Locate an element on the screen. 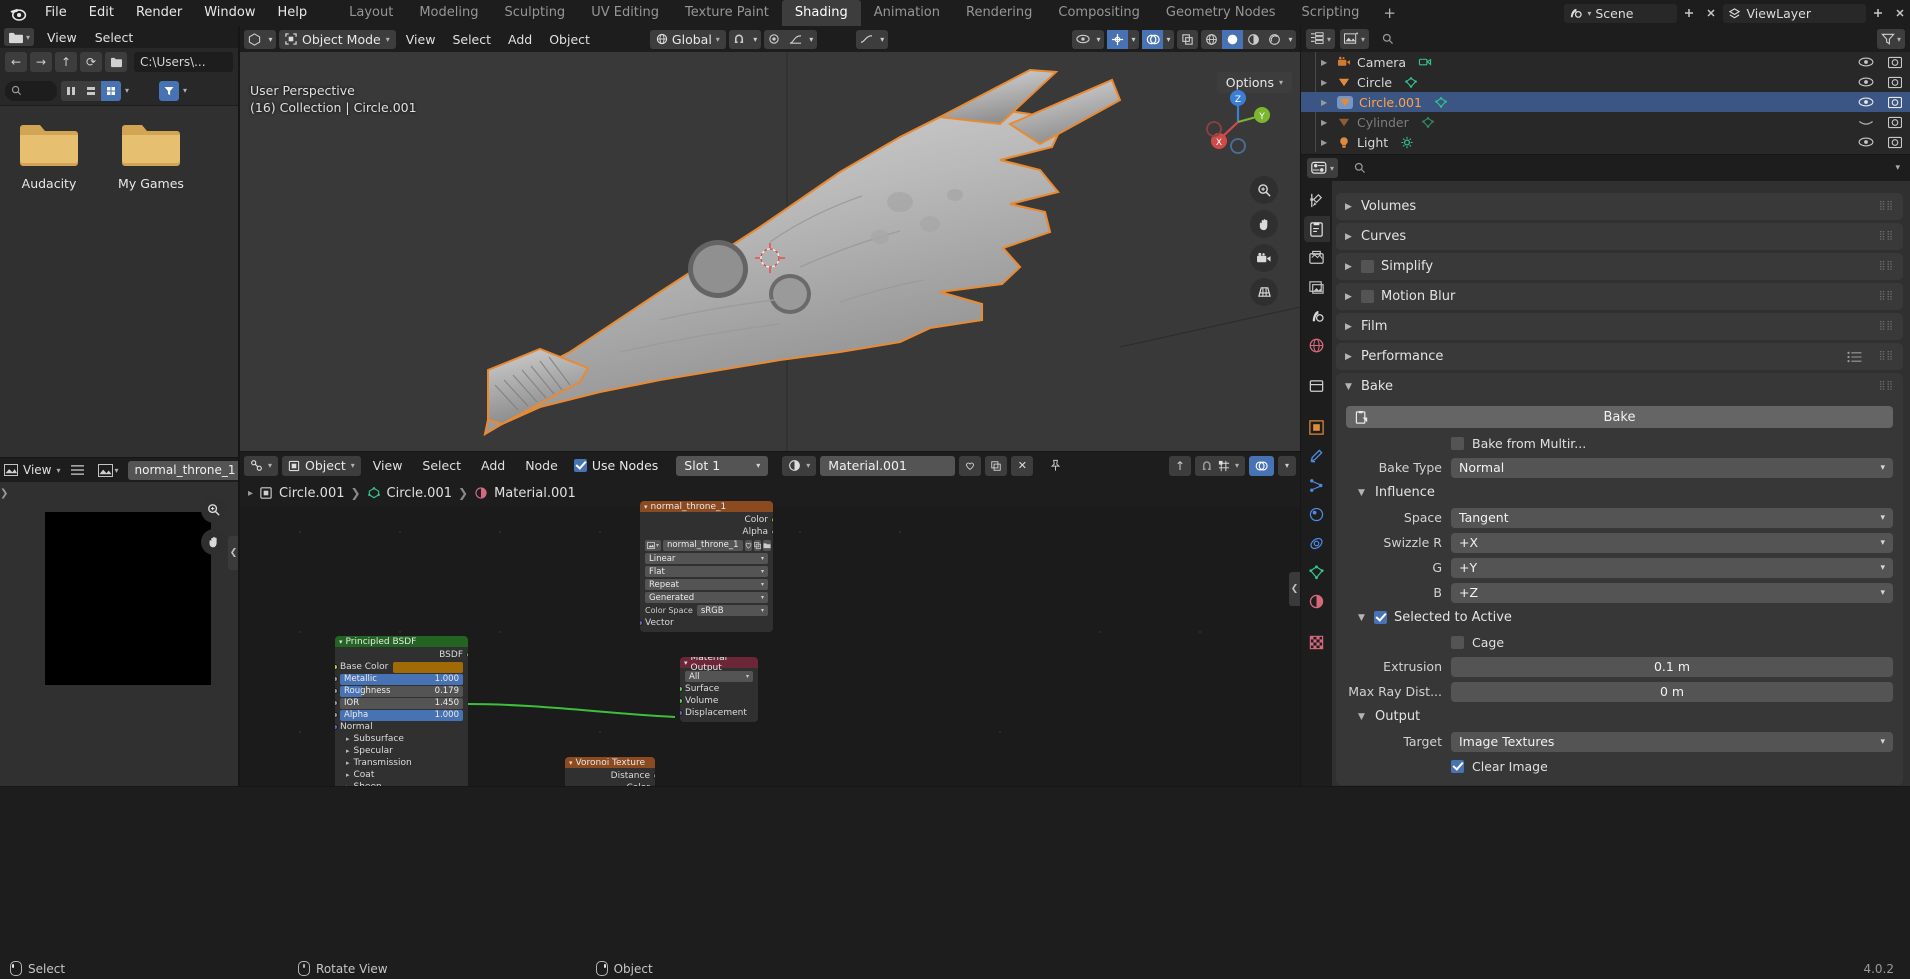 This screenshot has width=1910, height=979. socket-surface is located at coordinates (681, 689).